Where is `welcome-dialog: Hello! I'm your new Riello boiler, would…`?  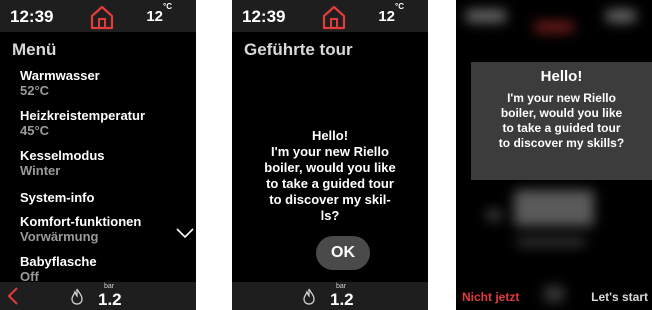
welcome-dialog: Hello! I'm your new Riello boiler, would… is located at coordinates (561, 121).